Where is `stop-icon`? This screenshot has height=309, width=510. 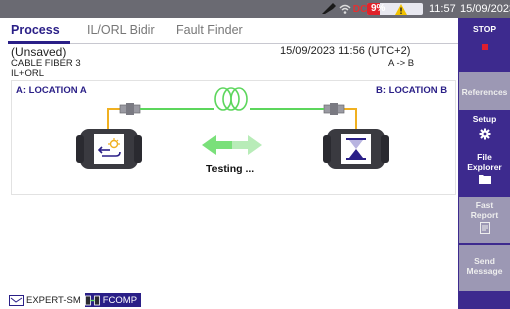 stop-icon is located at coordinates (484, 47).